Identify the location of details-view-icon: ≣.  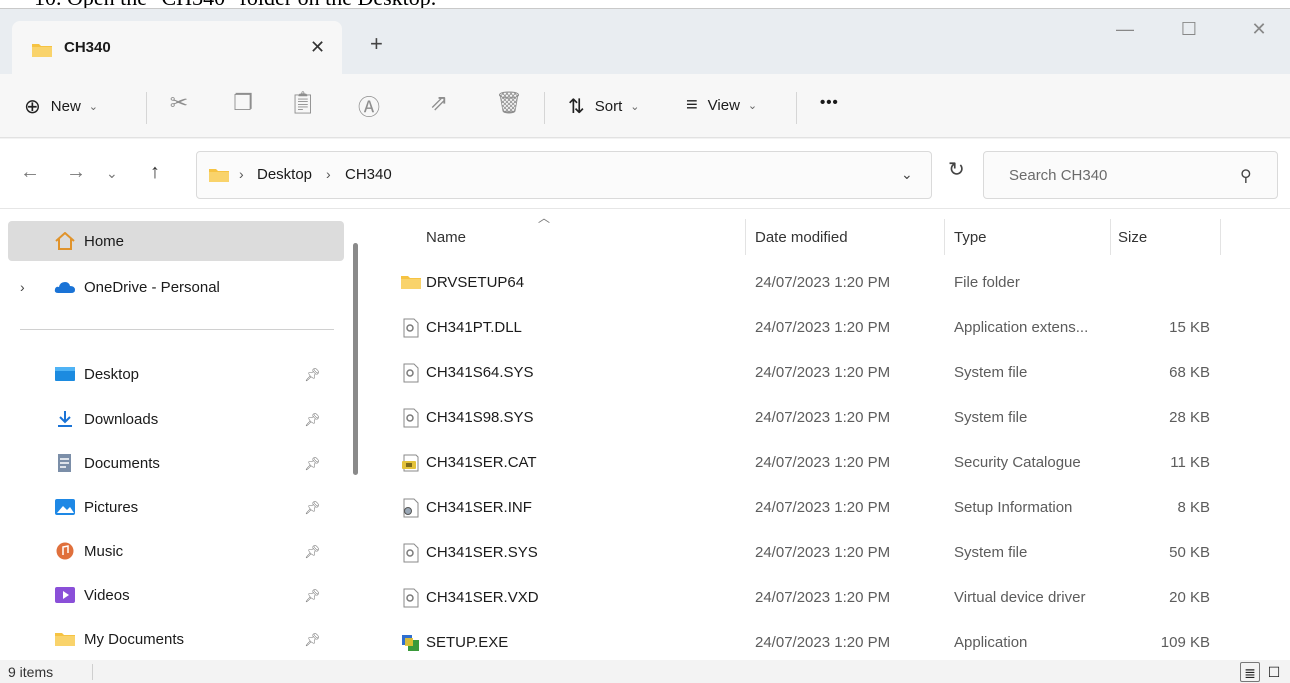
(1250, 672).